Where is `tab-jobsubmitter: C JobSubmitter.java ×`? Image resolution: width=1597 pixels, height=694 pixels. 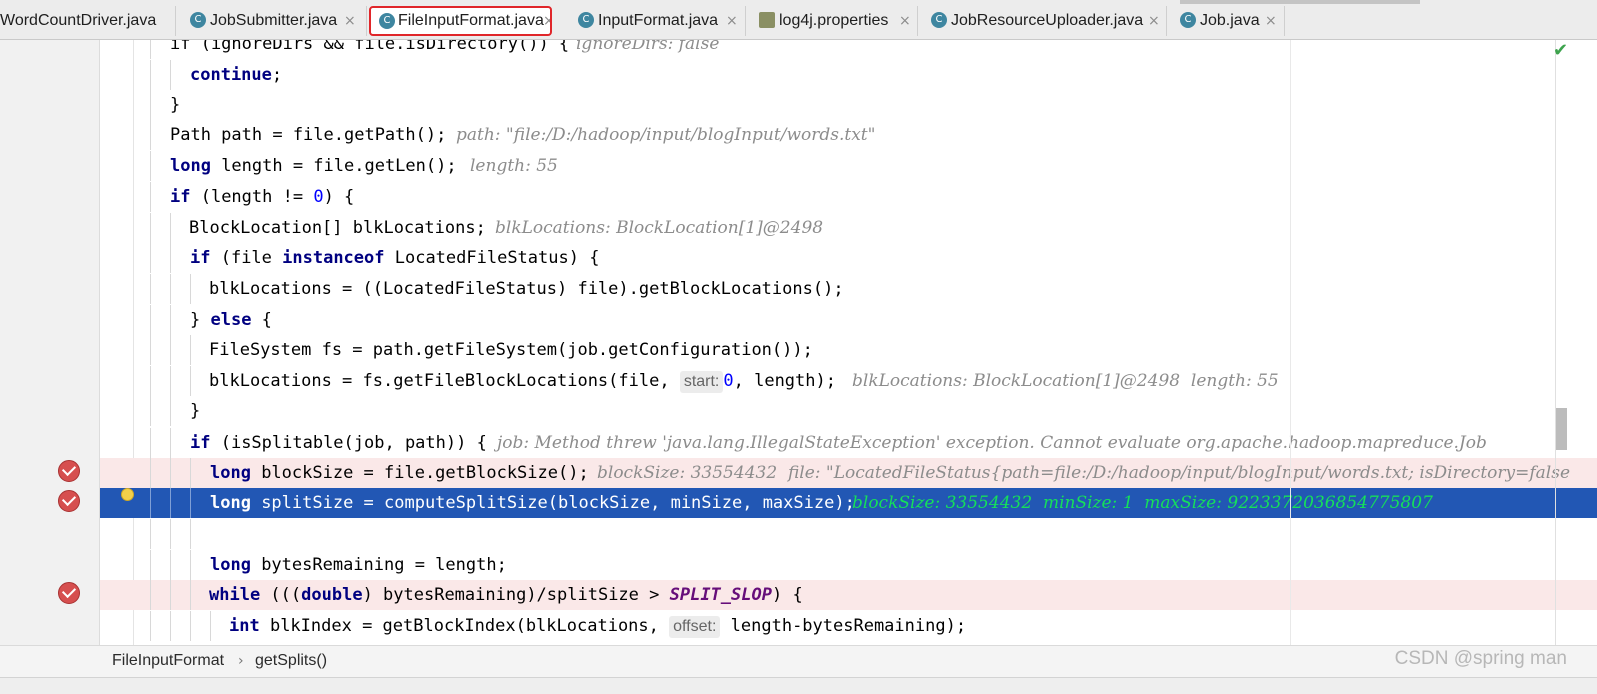
tab-jobsubmitter: C JobSubmitter.java × is located at coordinates (273, 21).